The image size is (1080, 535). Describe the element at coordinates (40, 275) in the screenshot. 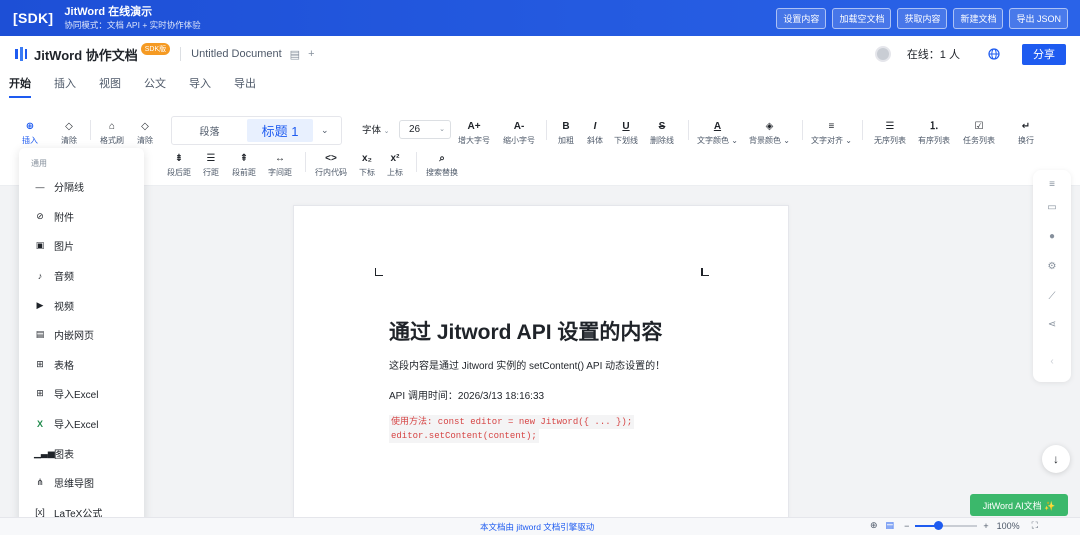

I see `music-icon: ♪` at that location.